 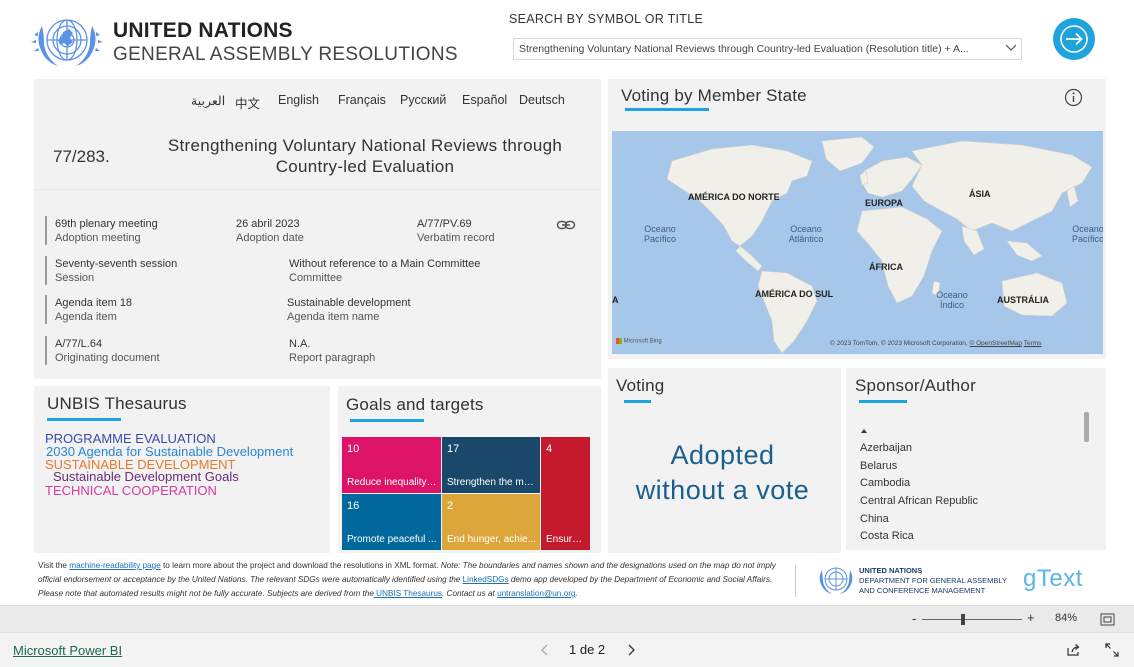 I want to click on map-title: Voting by Member State, so click(x=714, y=95).